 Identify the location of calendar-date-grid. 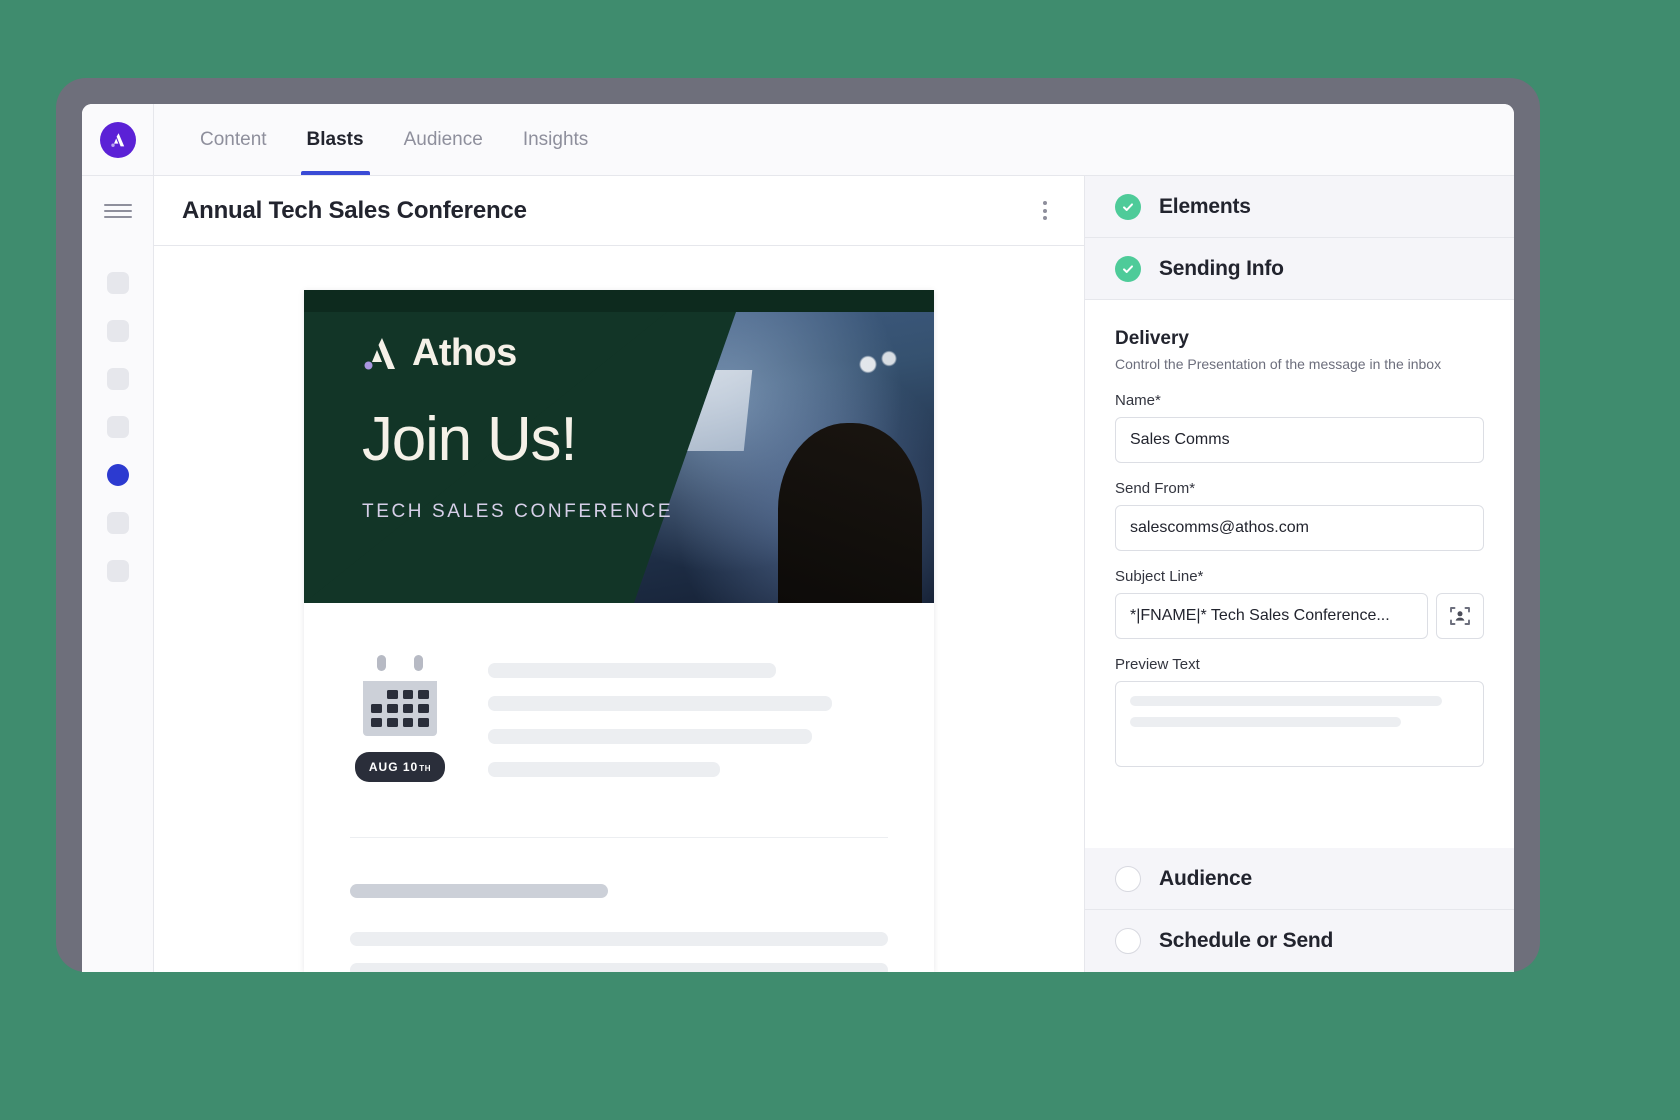
(400, 708).